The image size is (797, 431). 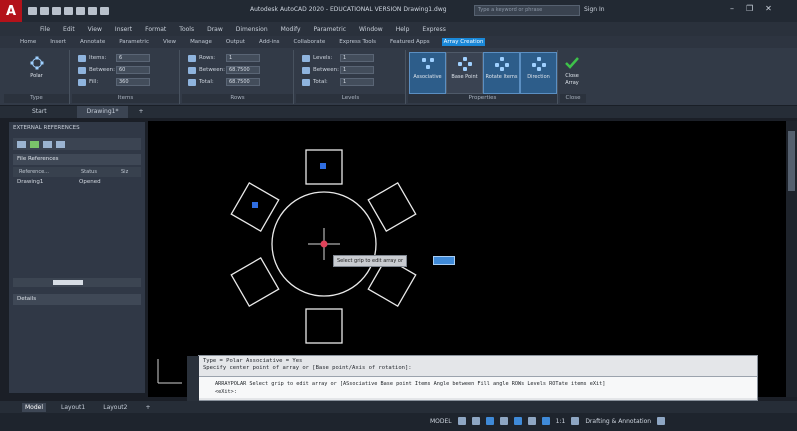 What do you see at coordinates (45, 29) in the screenshot?
I see `menu-file: File` at bounding box center [45, 29].